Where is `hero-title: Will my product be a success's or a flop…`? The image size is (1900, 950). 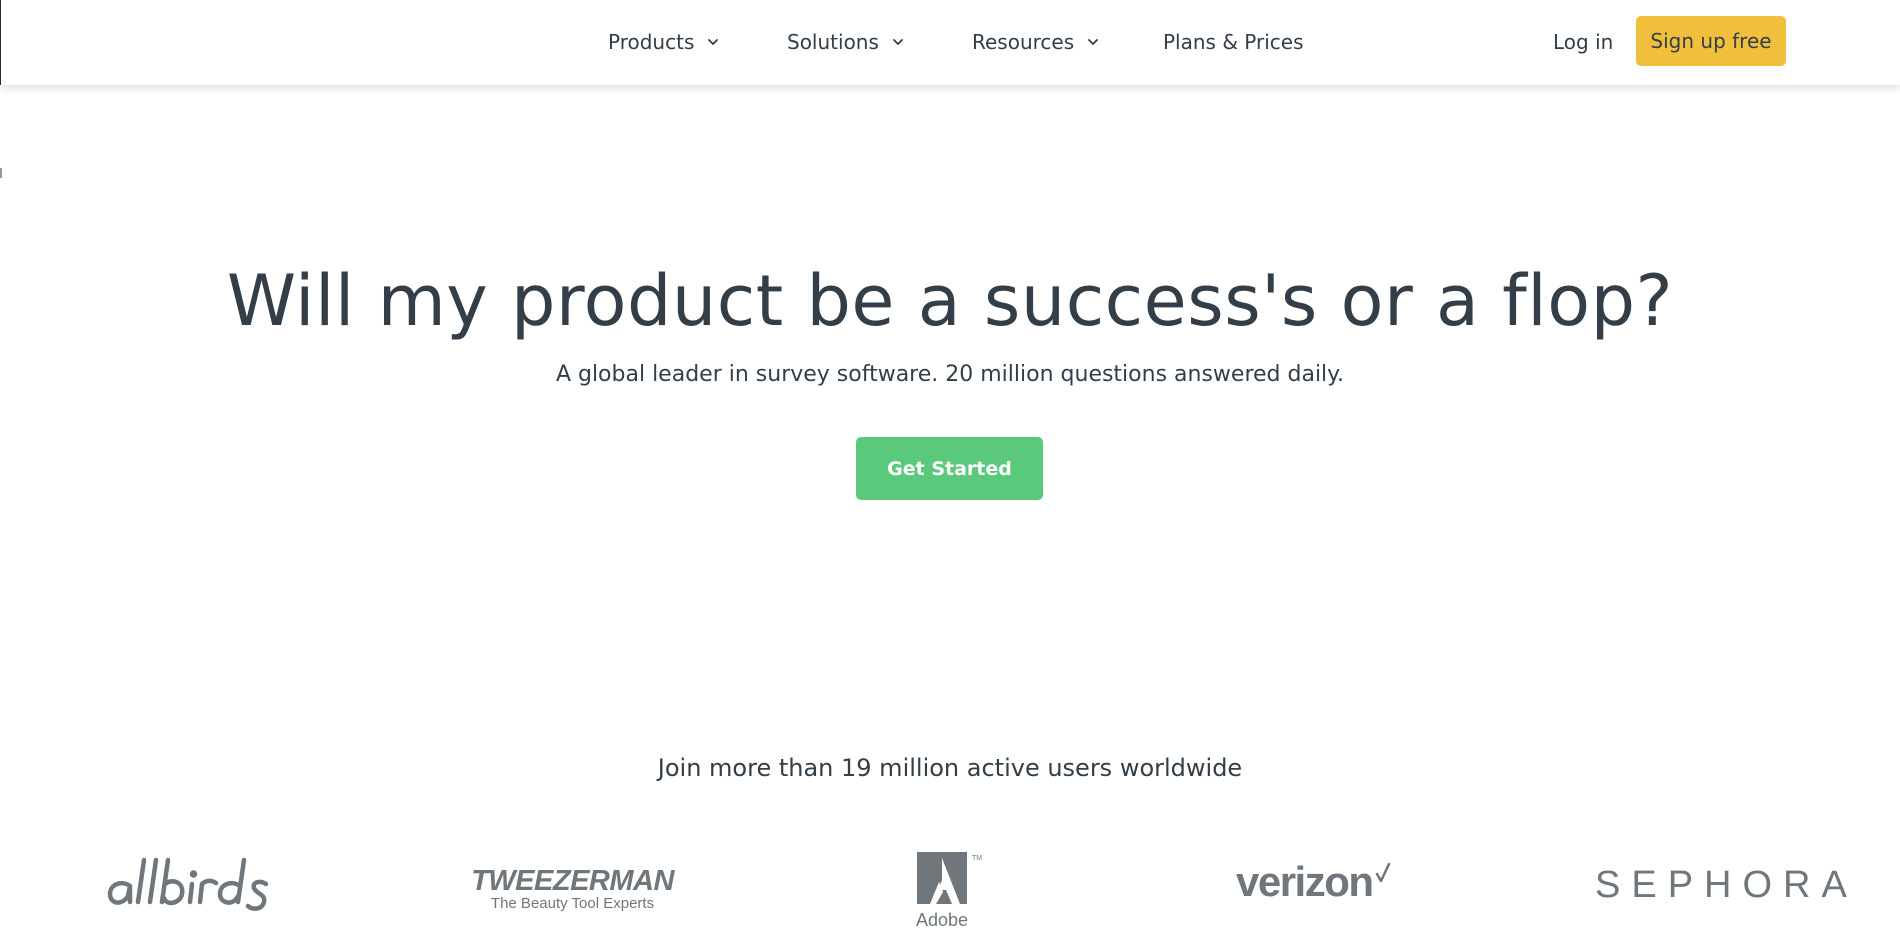
hero-title: Will my product be a success's or a flop… is located at coordinates (950, 301).